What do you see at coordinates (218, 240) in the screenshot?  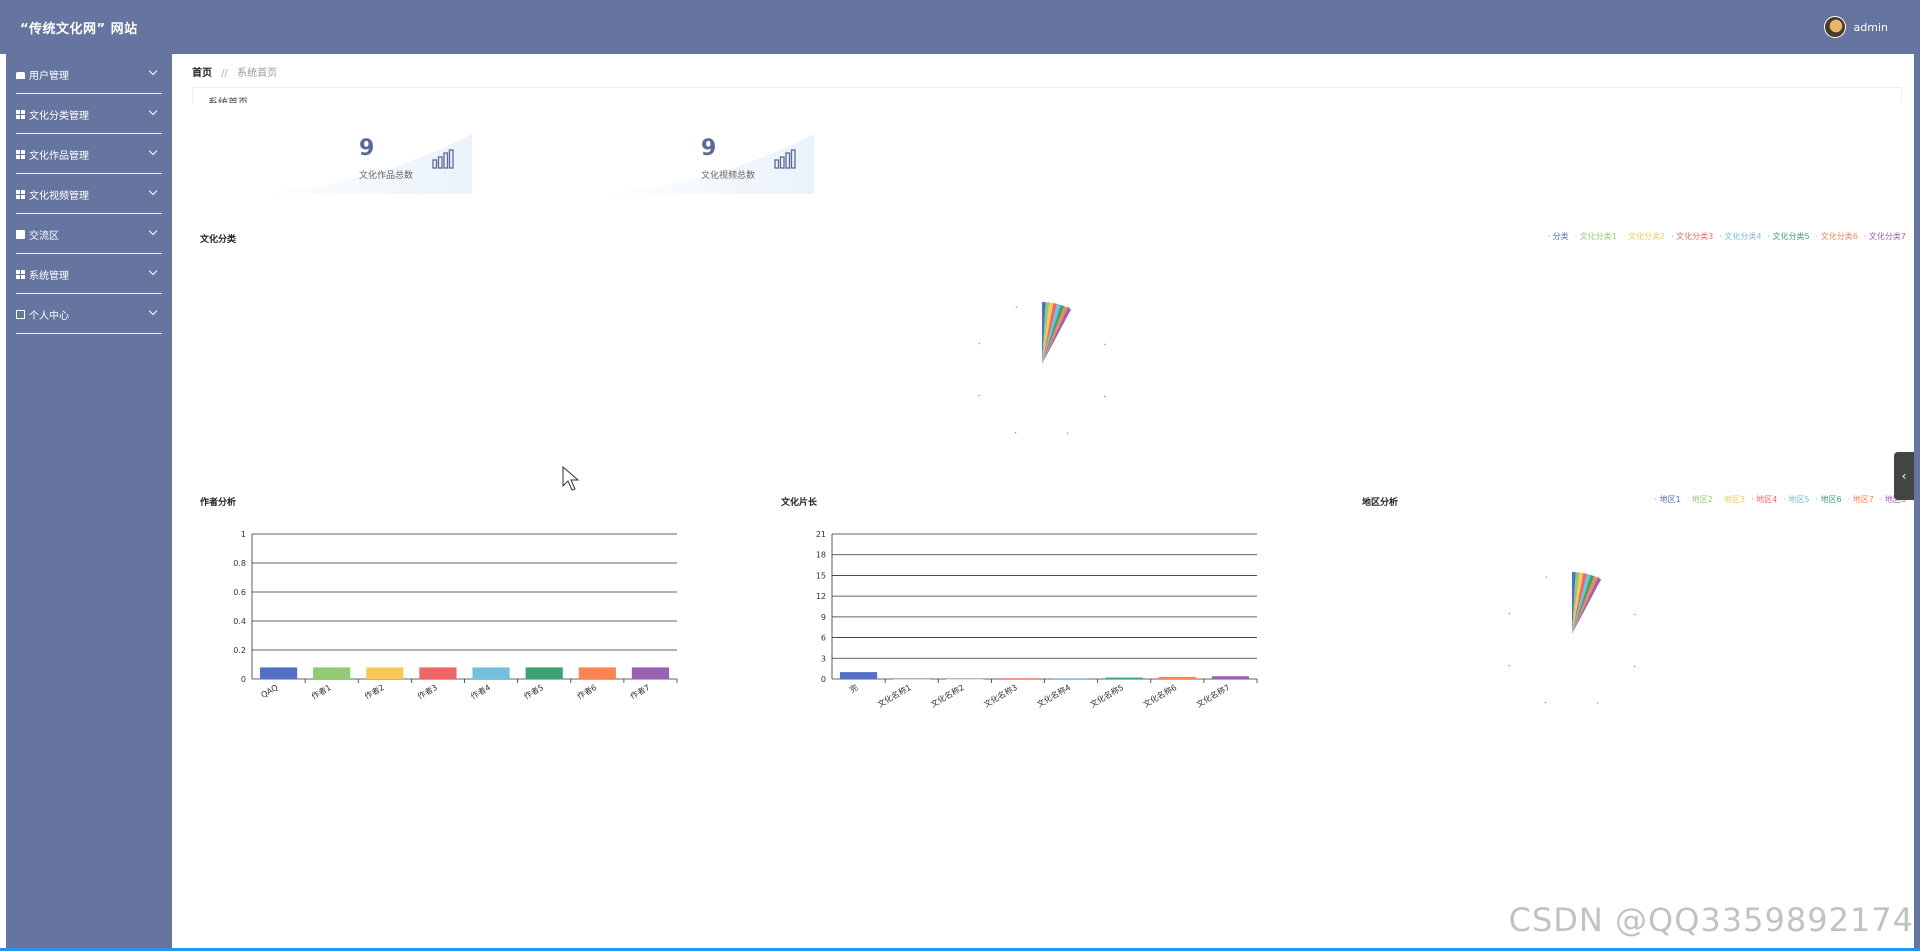 I see `chart-title-category: 文化分类` at bounding box center [218, 240].